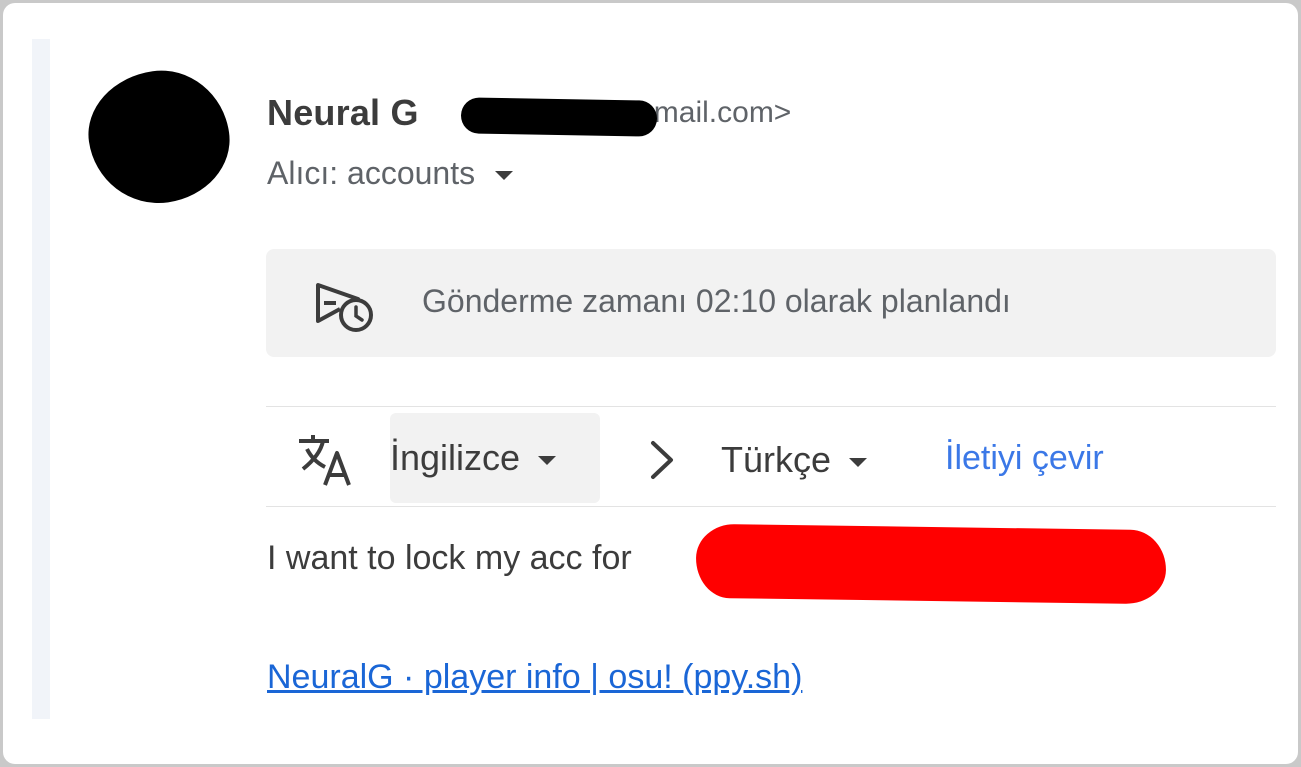  What do you see at coordinates (559, 117) in the screenshot?
I see `email-redaction` at bounding box center [559, 117].